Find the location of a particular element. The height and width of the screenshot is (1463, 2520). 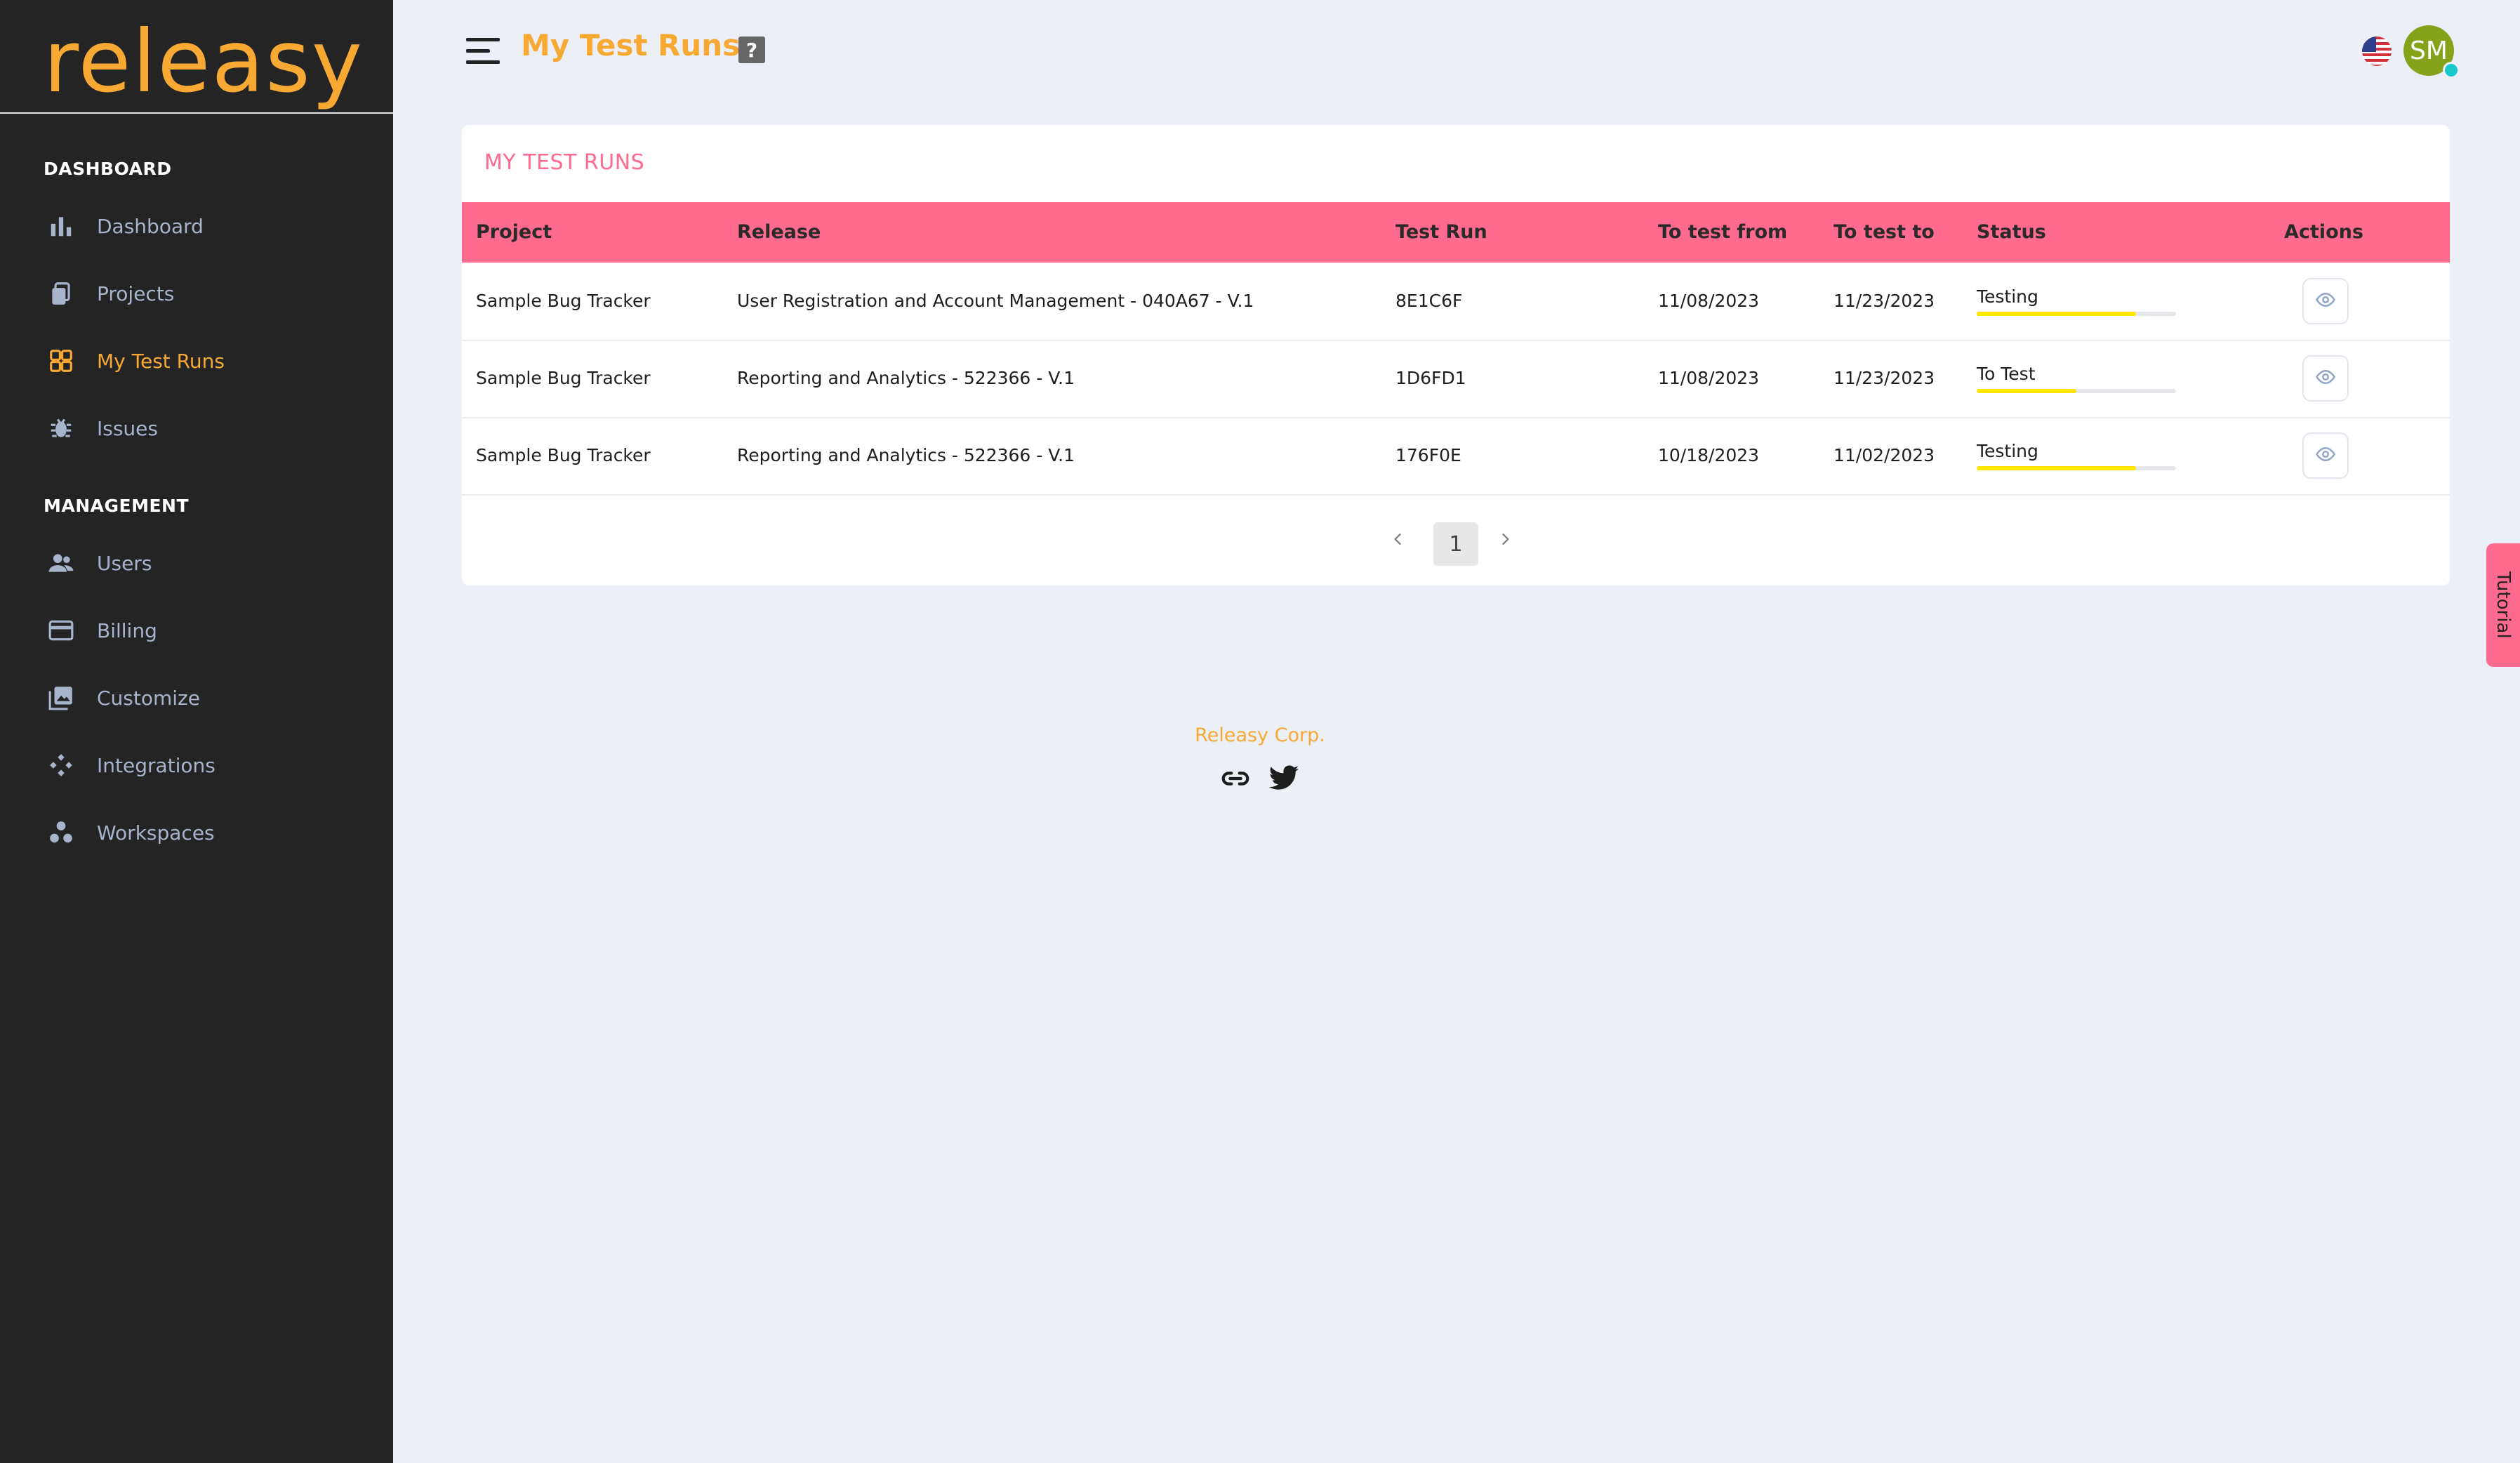

status-cell: To Test is located at coordinates (2078, 378).